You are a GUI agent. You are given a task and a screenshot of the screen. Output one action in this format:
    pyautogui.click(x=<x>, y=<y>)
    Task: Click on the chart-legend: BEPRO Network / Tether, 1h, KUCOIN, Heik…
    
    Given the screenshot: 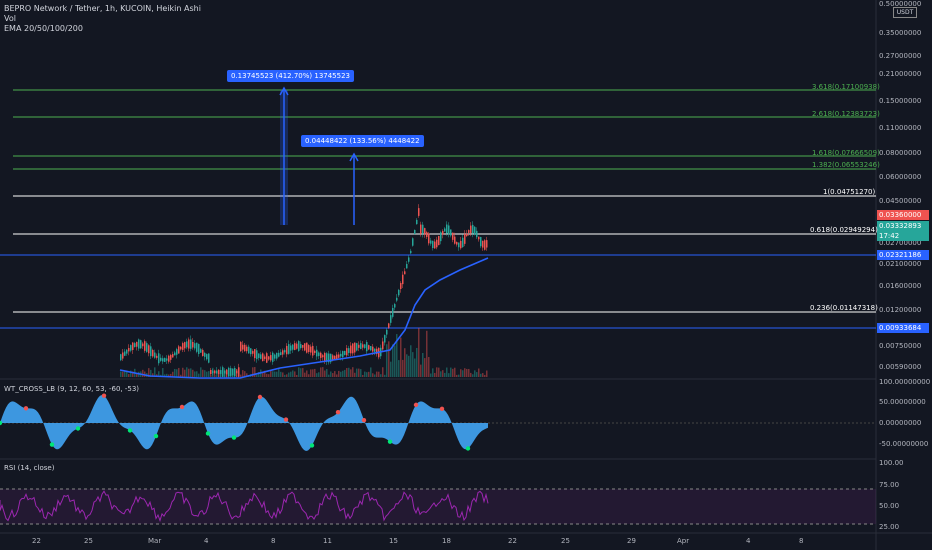 What is the action you would take?
    pyautogui.click(x=102, y=19)
    